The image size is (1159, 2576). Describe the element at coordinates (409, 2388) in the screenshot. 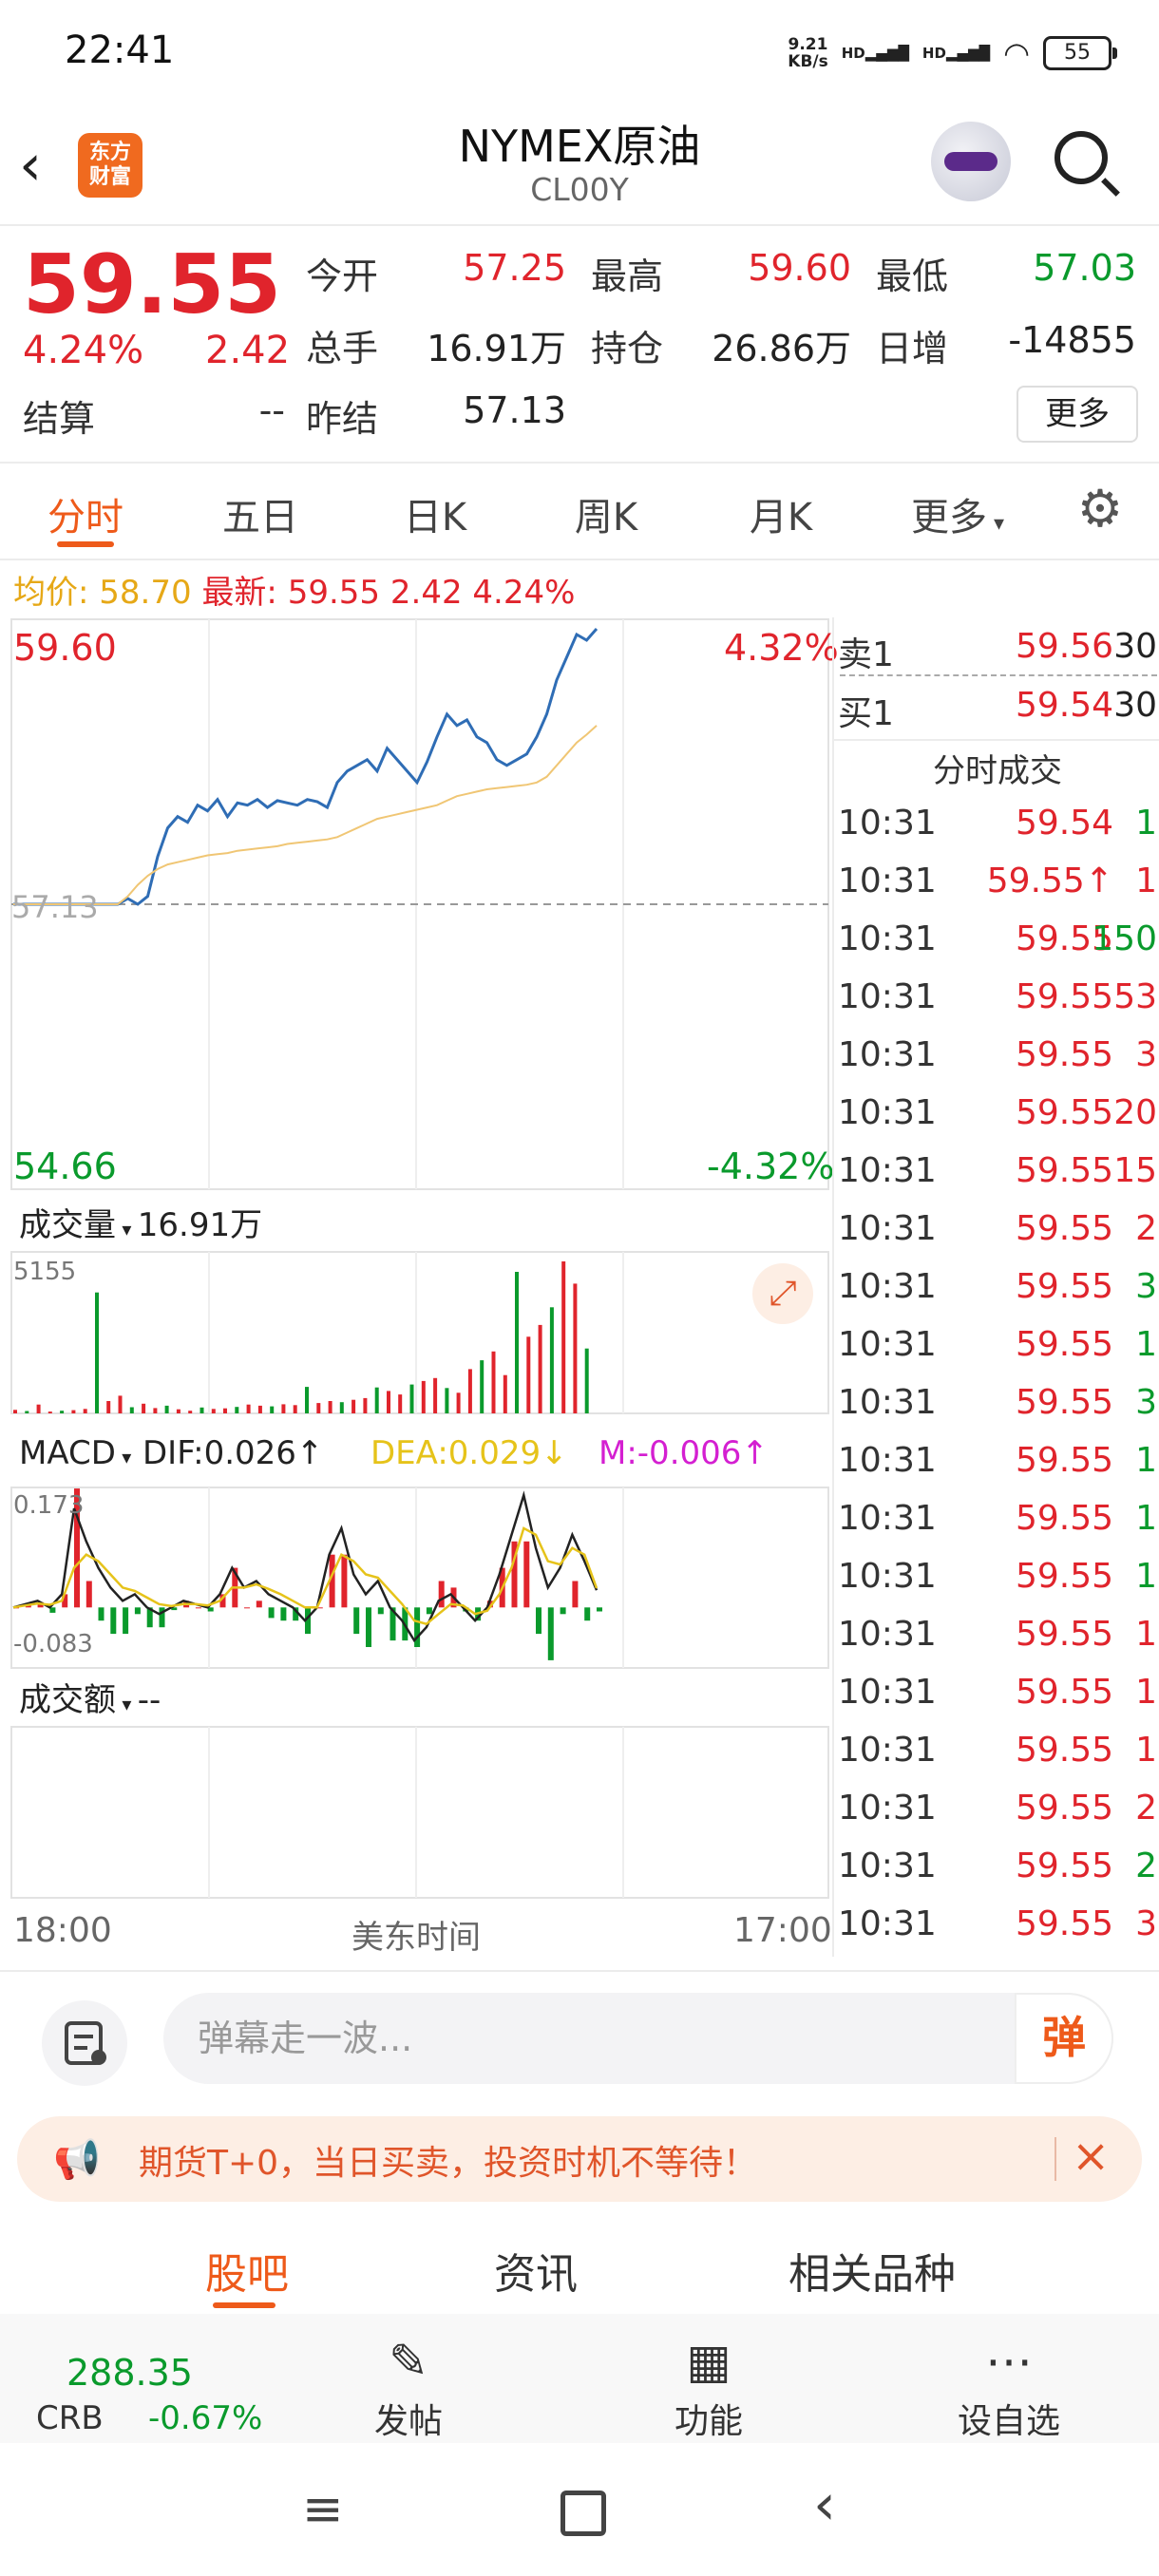

I see `post-button: ✎ 发帖` at that location.